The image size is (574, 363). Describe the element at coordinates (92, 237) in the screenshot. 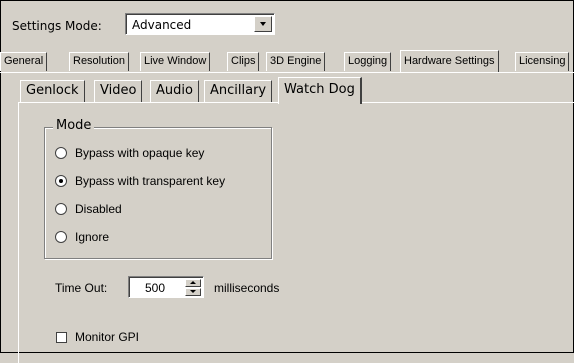

I see `radio-label: Ignore` at that location.